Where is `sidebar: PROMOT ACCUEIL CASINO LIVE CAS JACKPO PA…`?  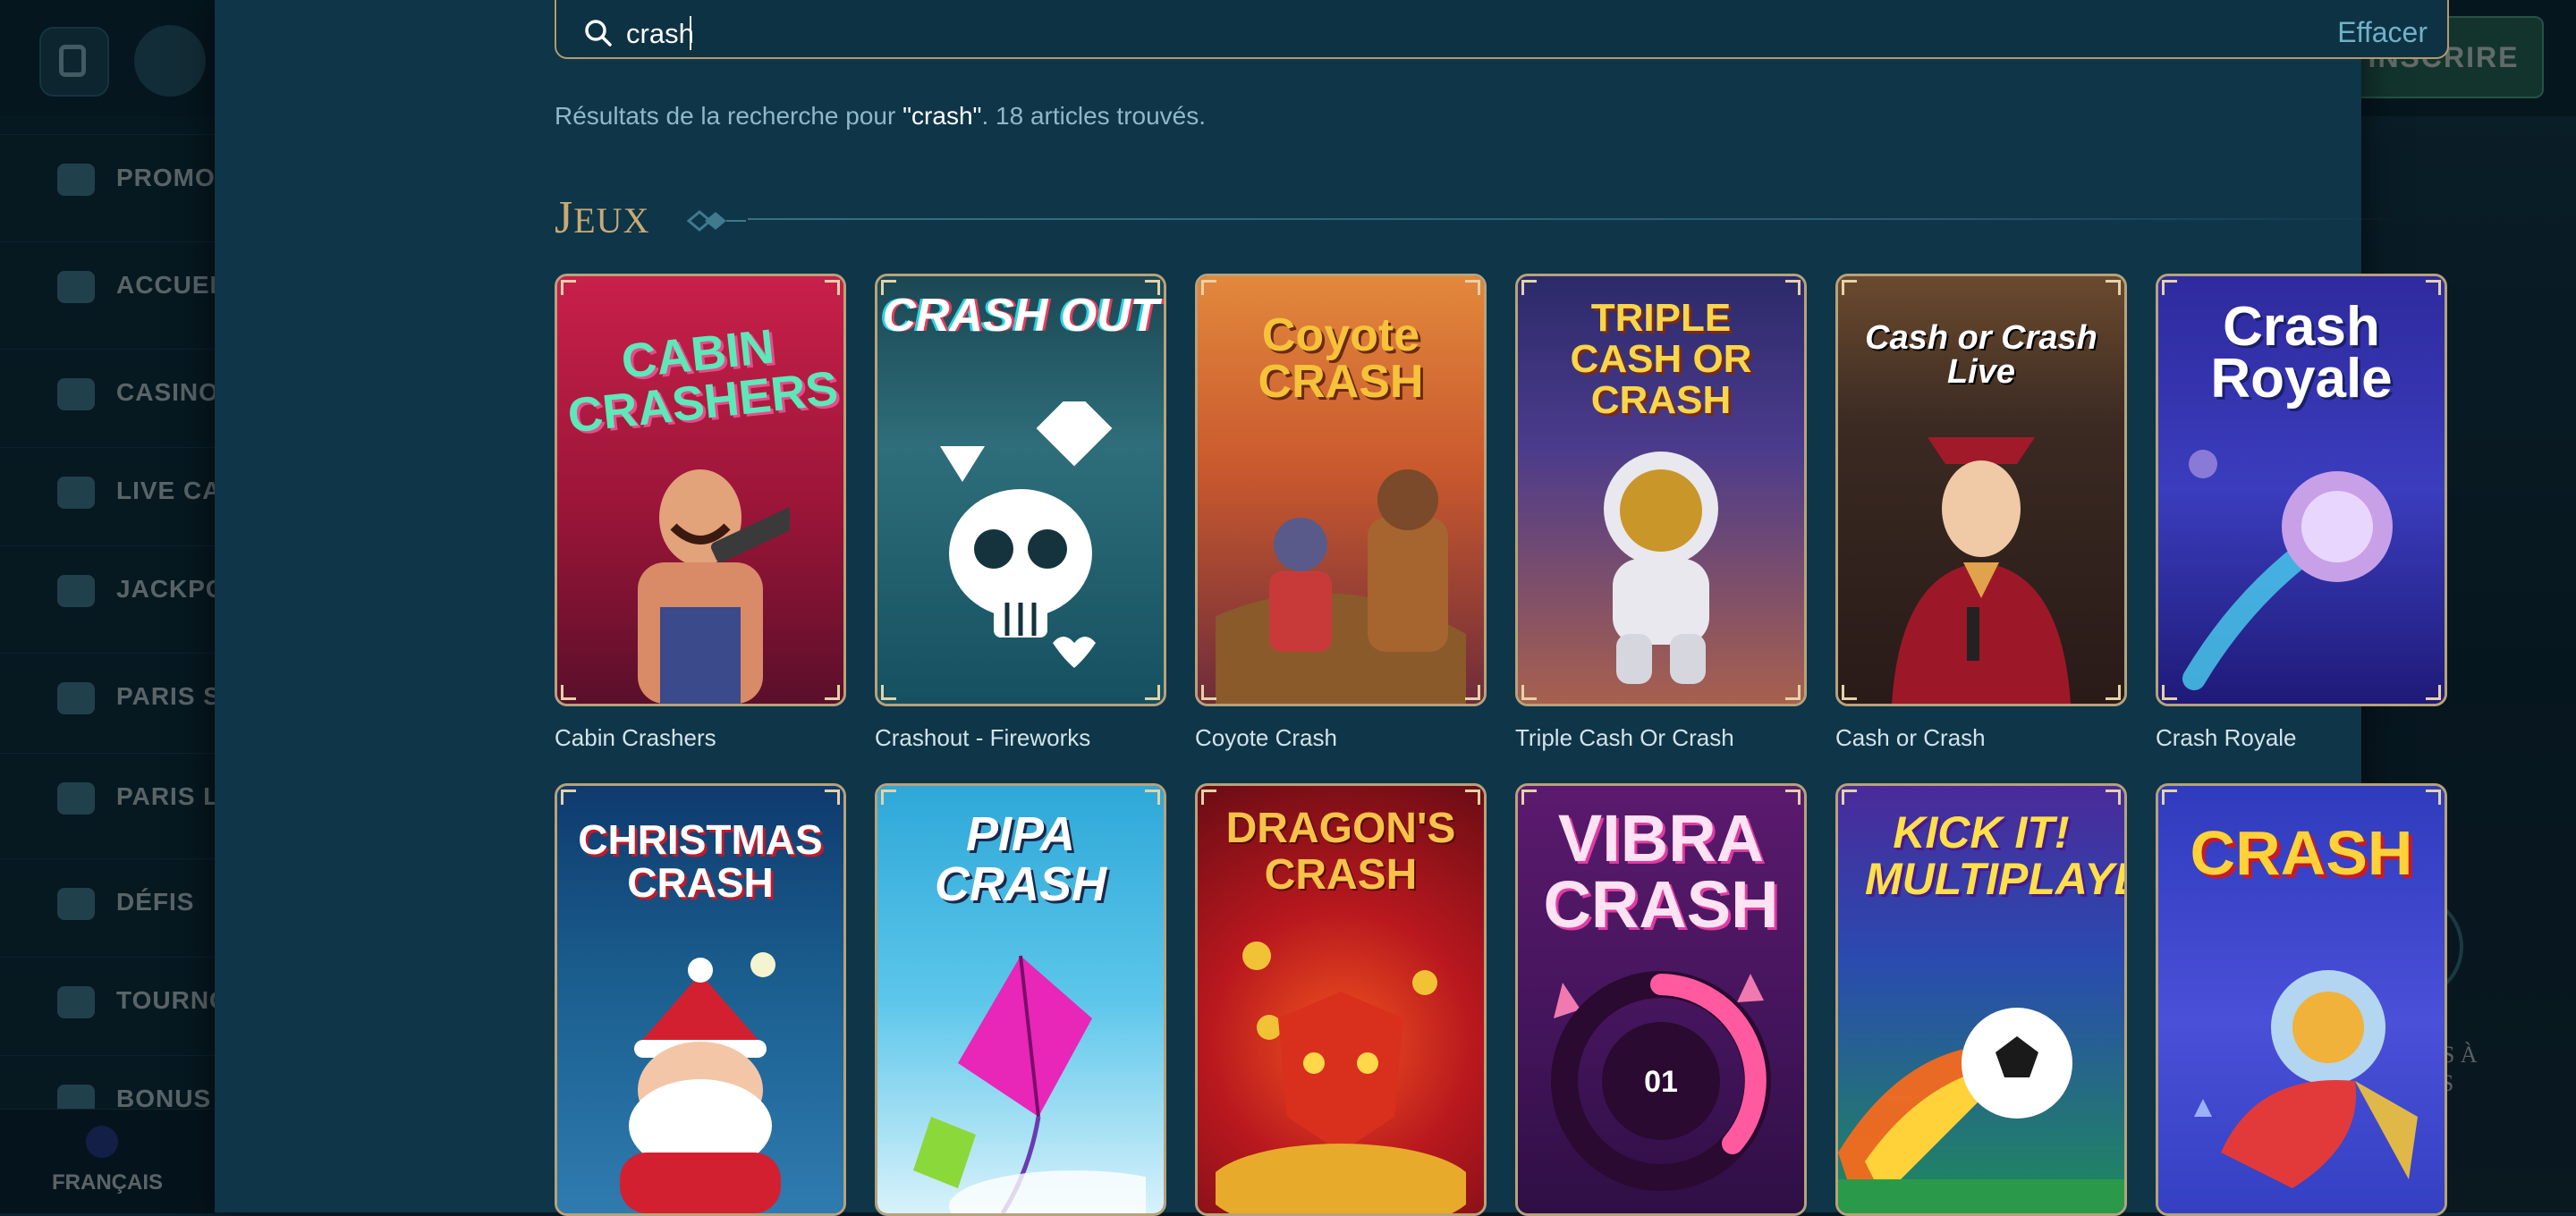
sidebar: PROMOT ACCUEIL CASINO LIVE CAS JACKPO PA… is located at coordinates (119, 664).